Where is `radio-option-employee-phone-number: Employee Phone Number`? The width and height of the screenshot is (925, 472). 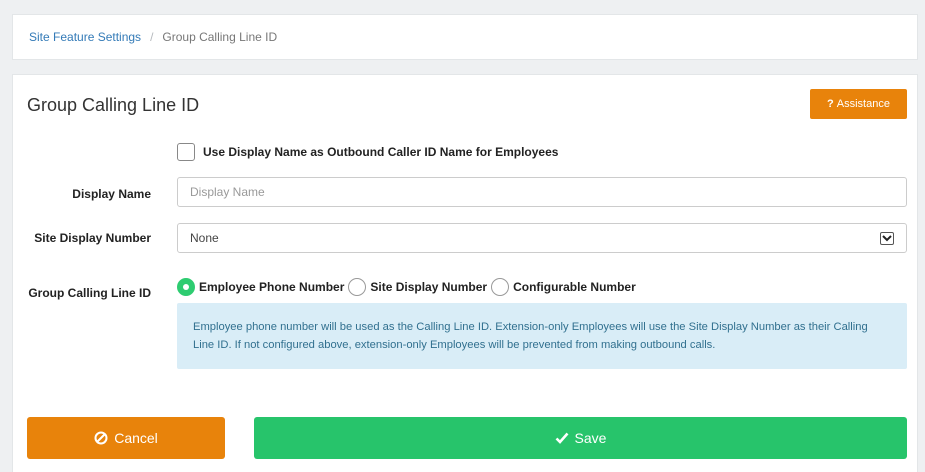 radio-option-employee-phone-number: Employee Phone Number is located at coordinates (260, 287).